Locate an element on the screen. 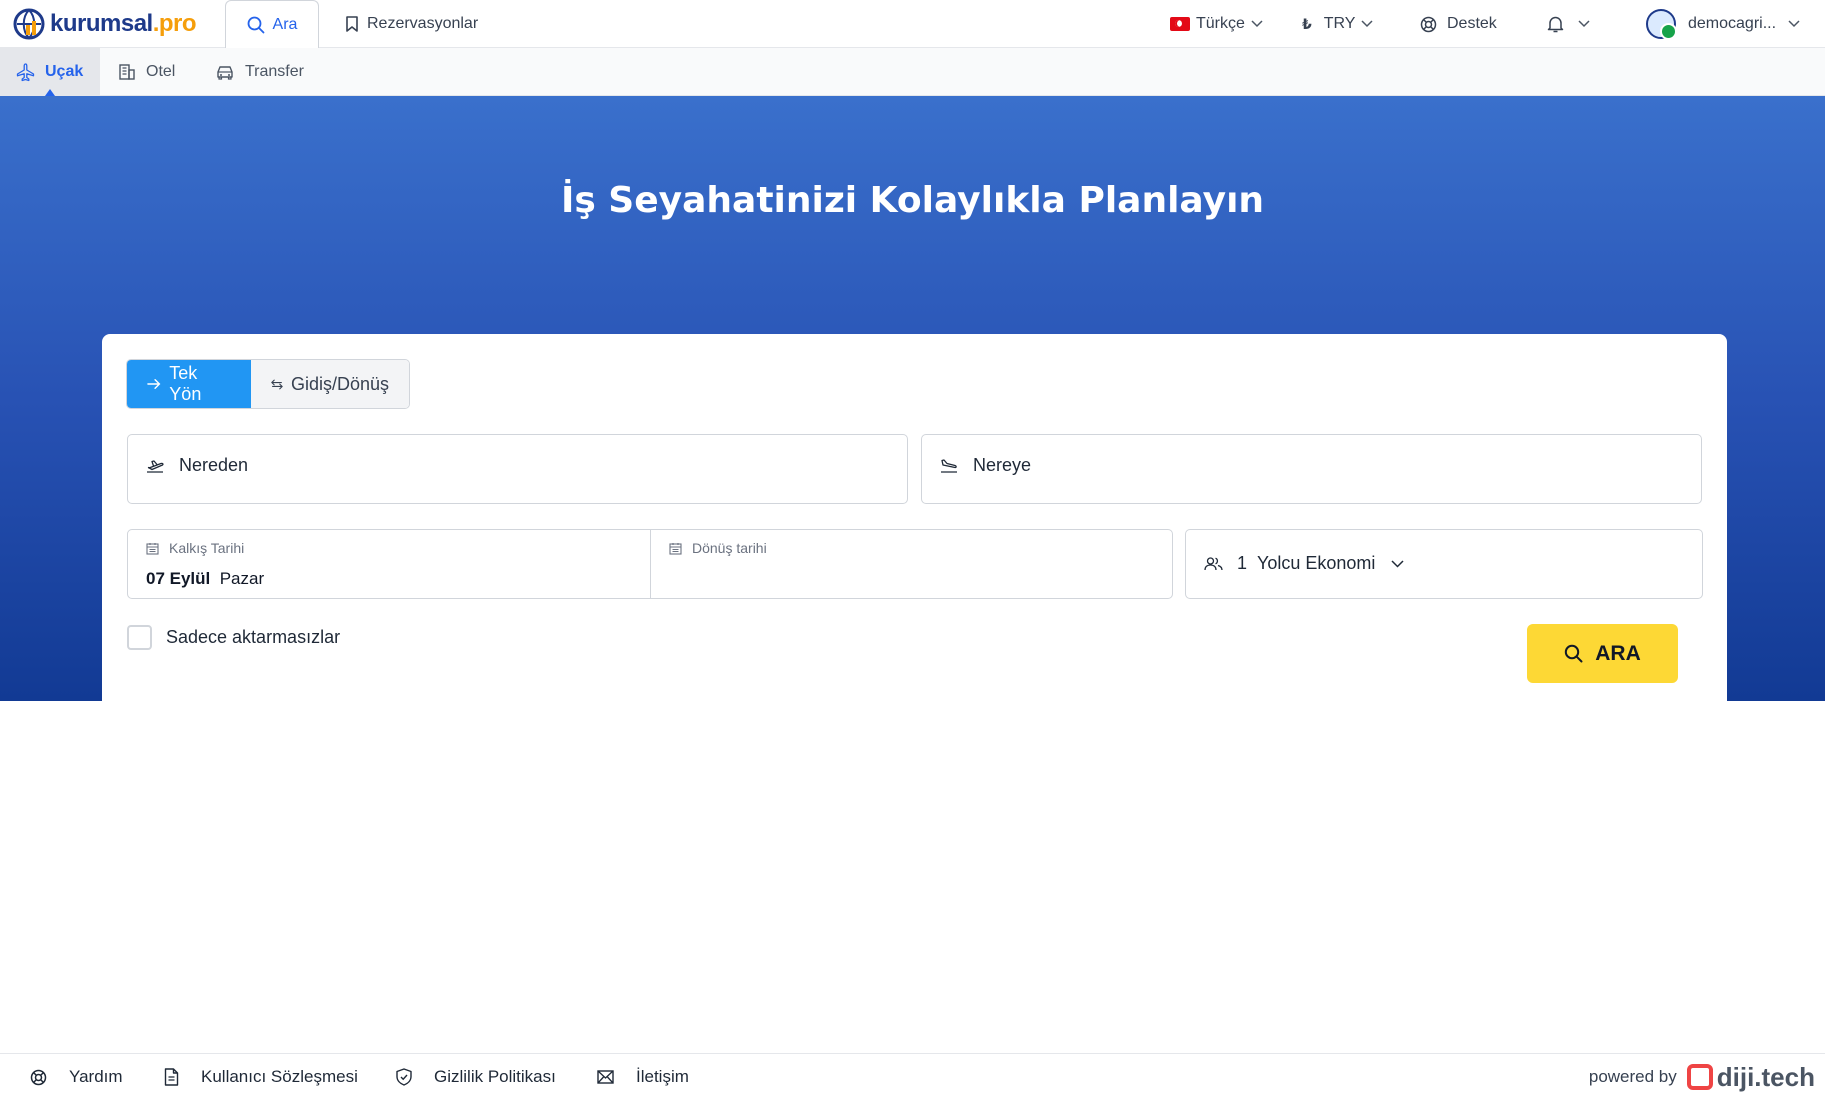 The width and height of the screenshot is (1825, 1100). footer-help-label: Yardım is located at coordinates (96, 1076).